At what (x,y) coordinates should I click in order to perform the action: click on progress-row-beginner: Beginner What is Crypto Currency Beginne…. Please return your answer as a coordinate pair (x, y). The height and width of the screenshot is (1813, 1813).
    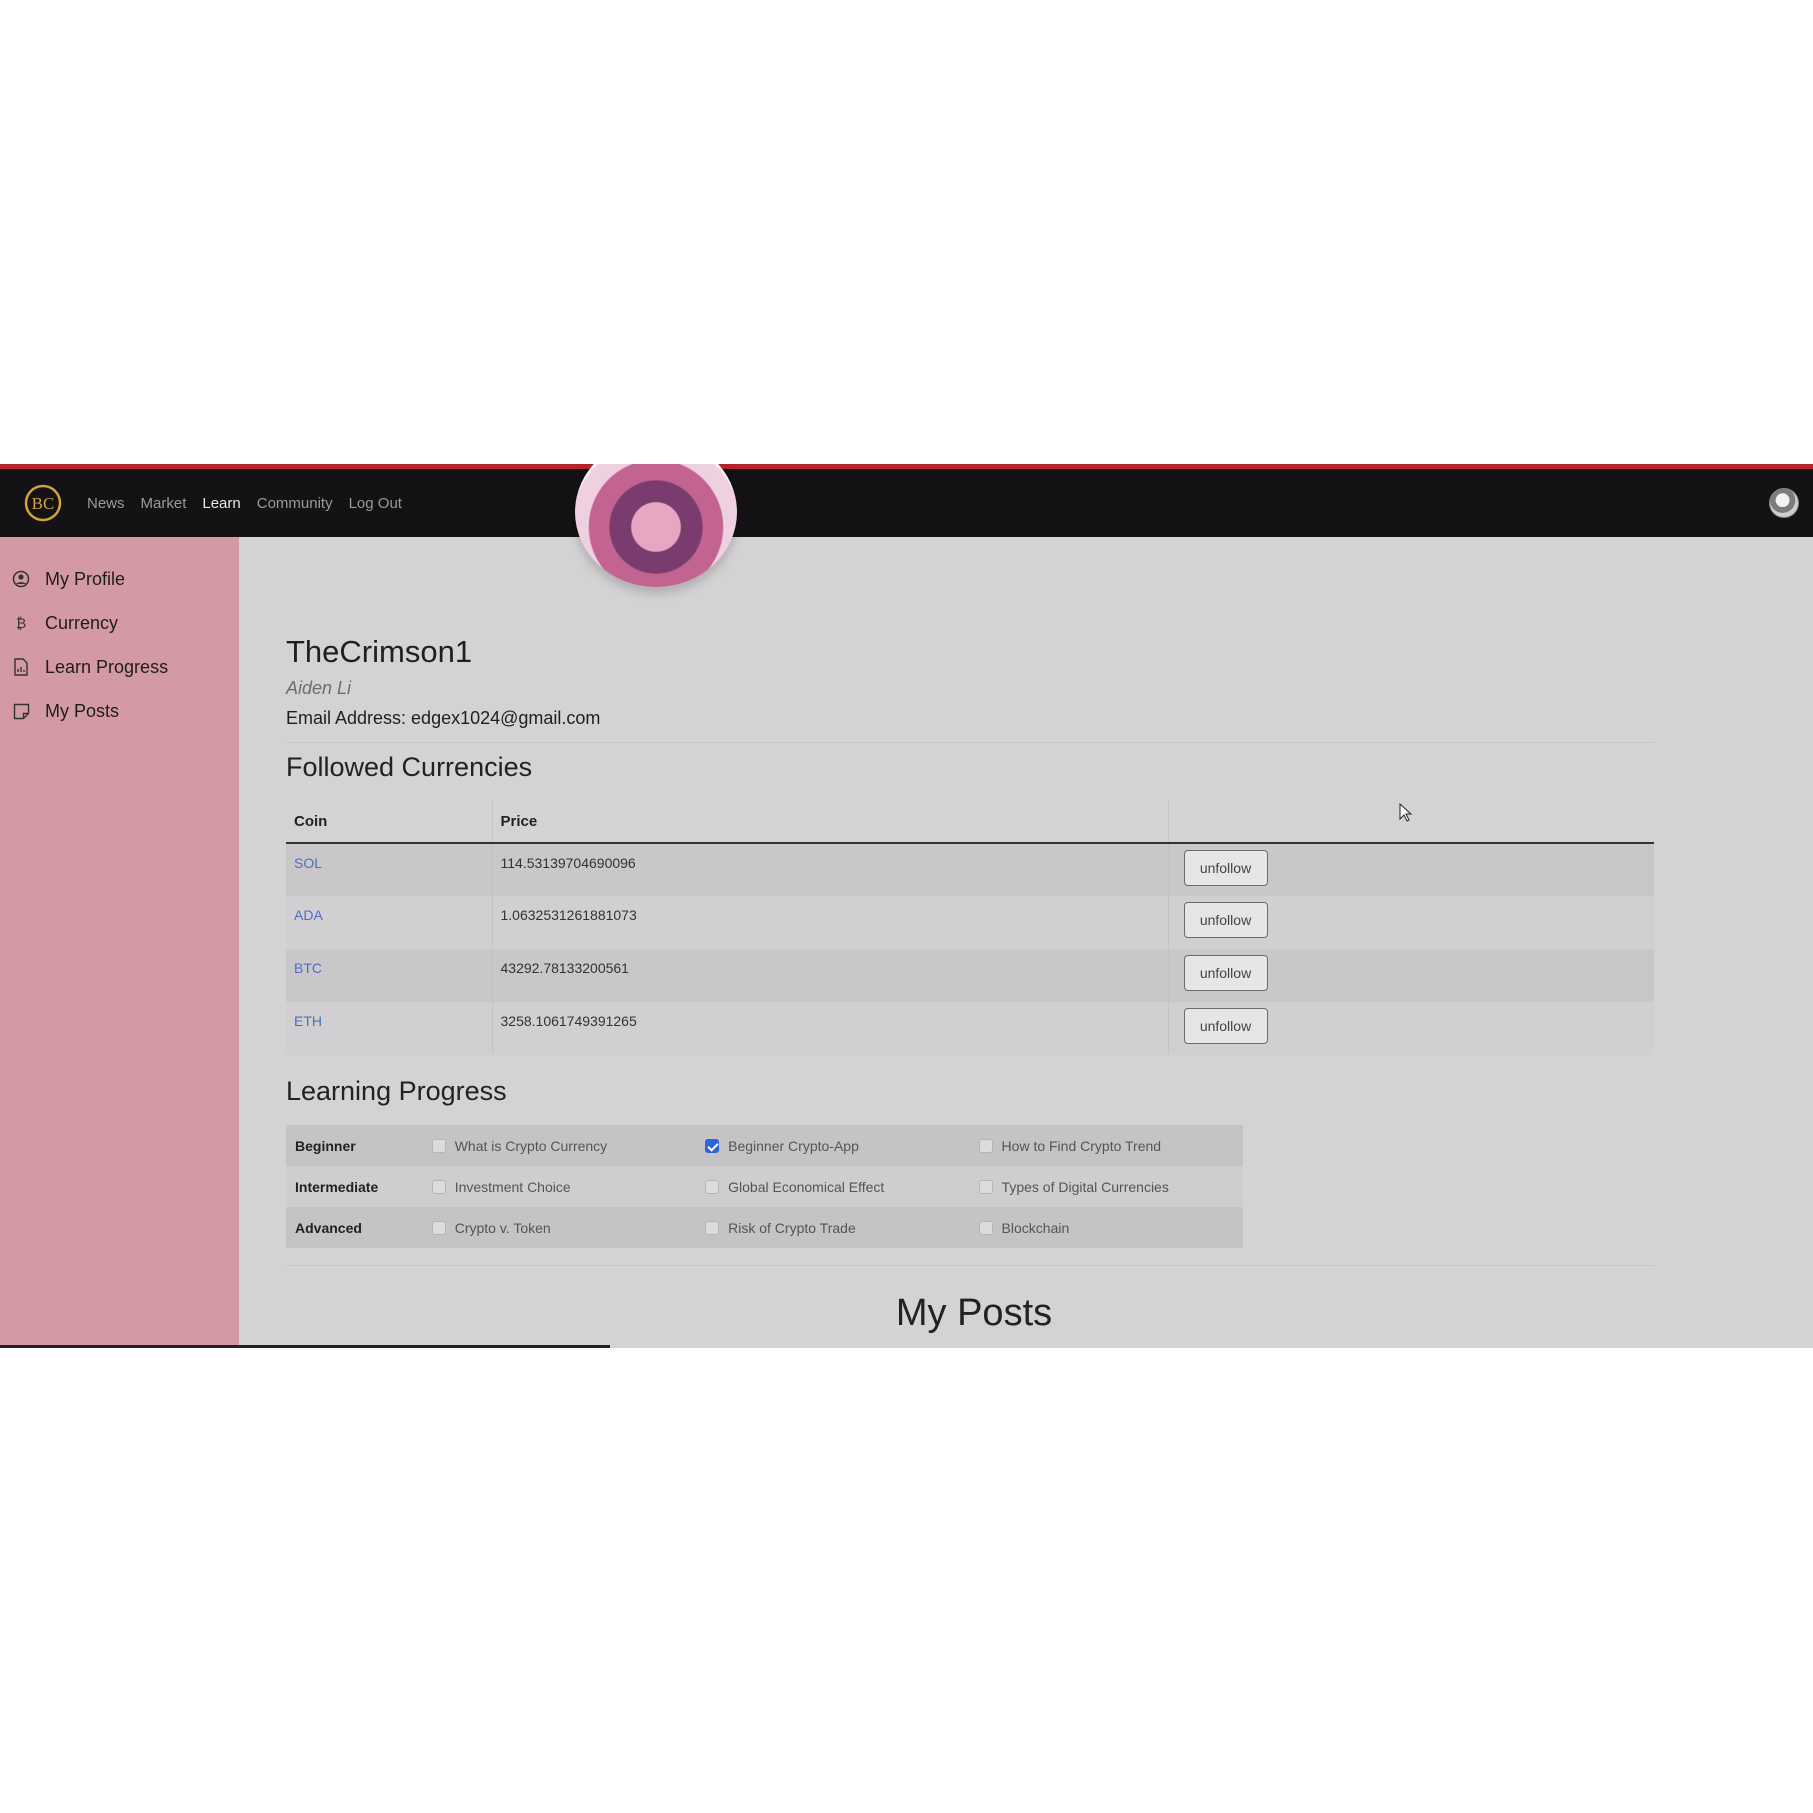
    Looking at the image, I should click on (764, 1145).